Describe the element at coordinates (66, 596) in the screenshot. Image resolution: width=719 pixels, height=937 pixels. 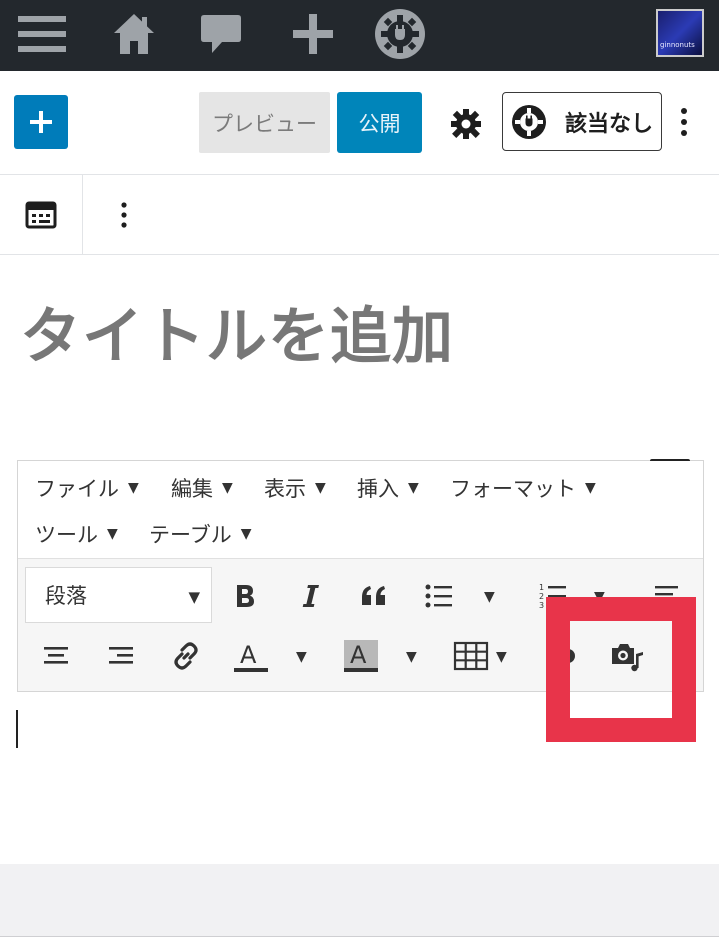
I see `format-select-value: 段落` at that location.